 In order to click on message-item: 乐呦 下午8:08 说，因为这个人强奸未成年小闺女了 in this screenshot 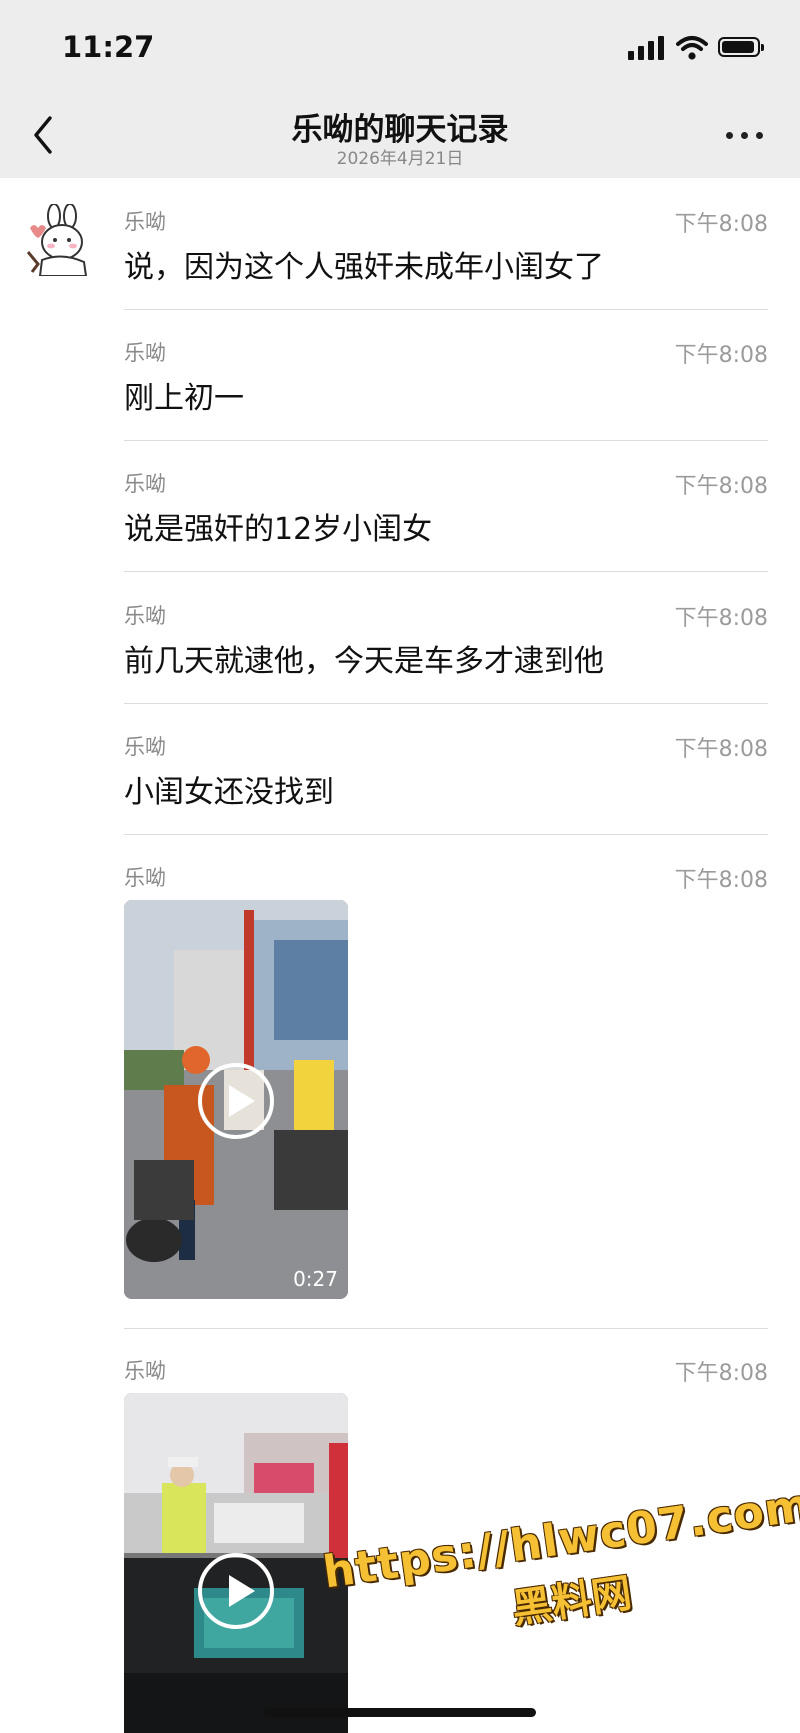, I will do `click(446, 245)`.